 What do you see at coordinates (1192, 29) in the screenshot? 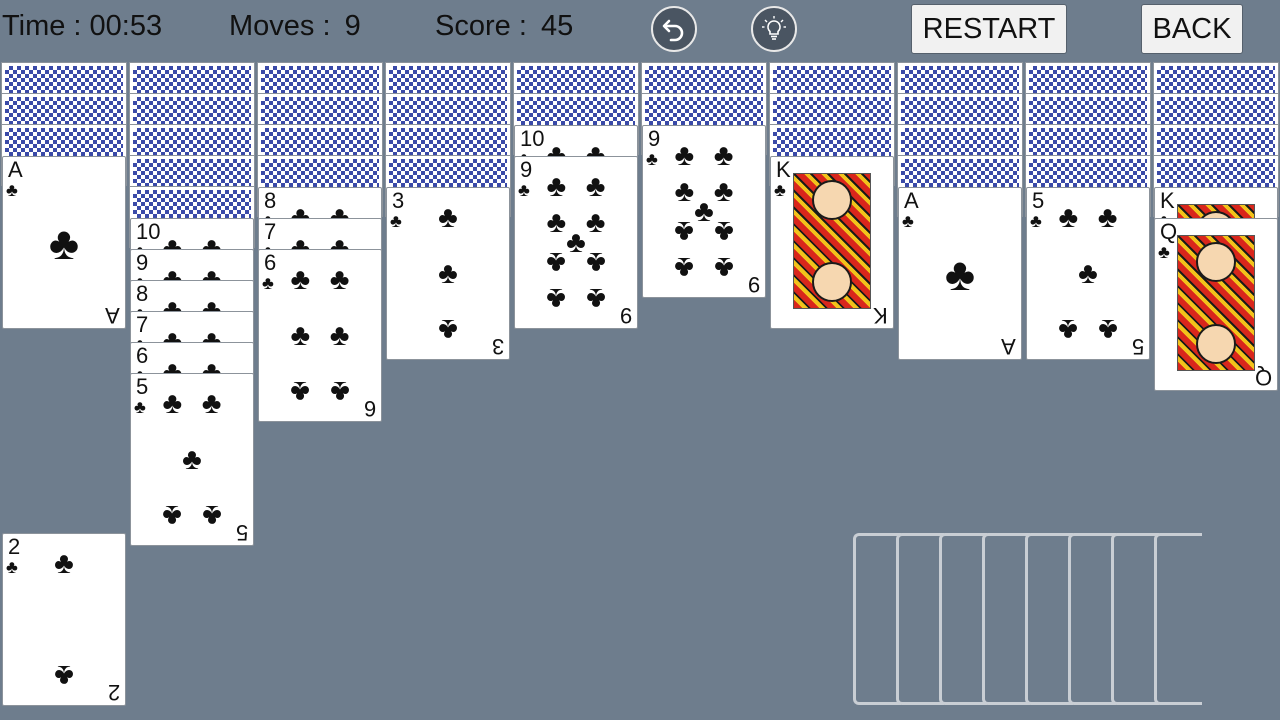
I see `back-button: BACK` at bounding box center [1192, 29].